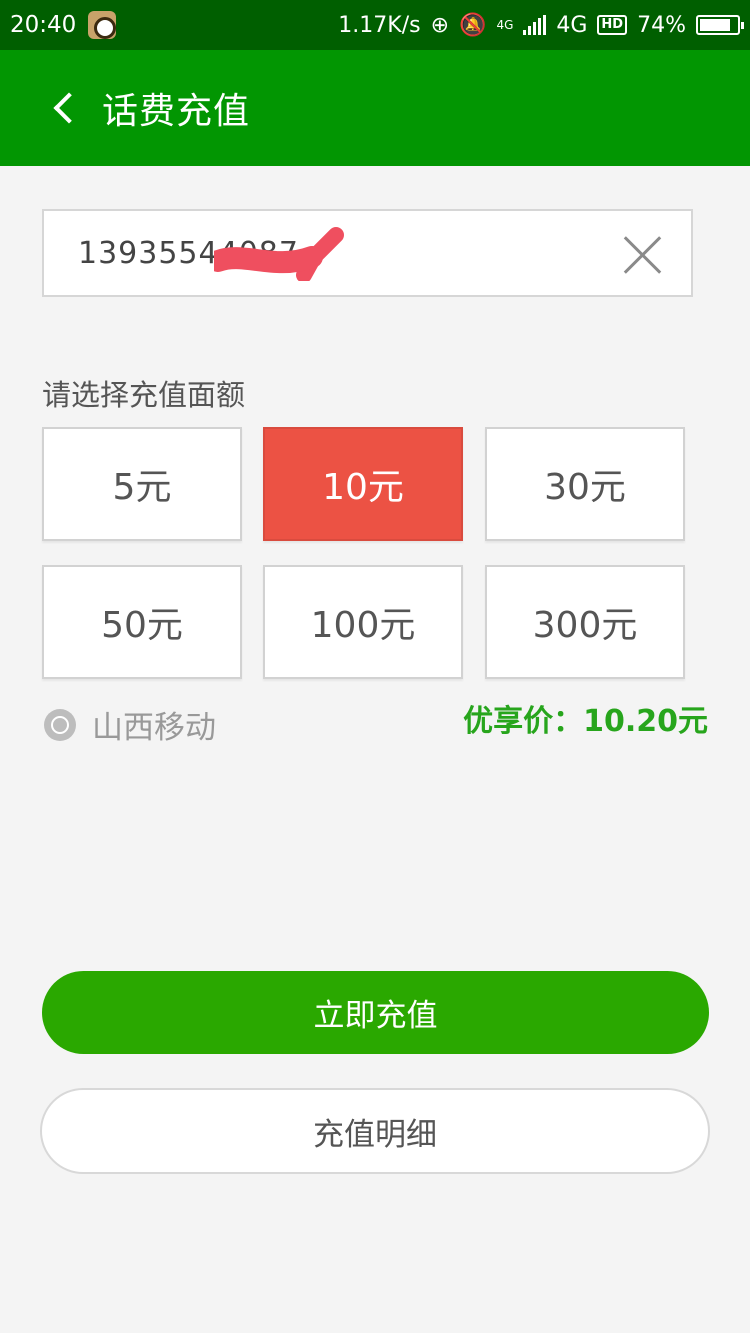 The width and height of the screenshot is (750, 1333). I want to click on battery-fill, so click(715, 25).